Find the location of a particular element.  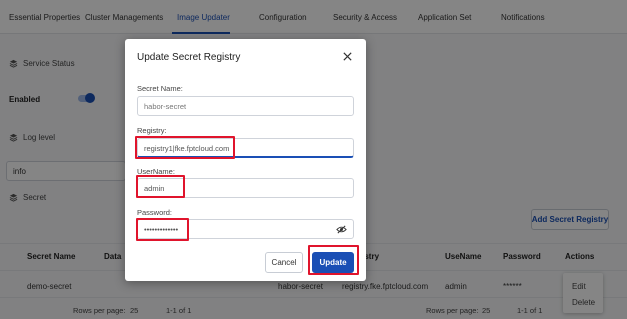

secret-name-field: habor-secret is located at coordinates (245, 106).